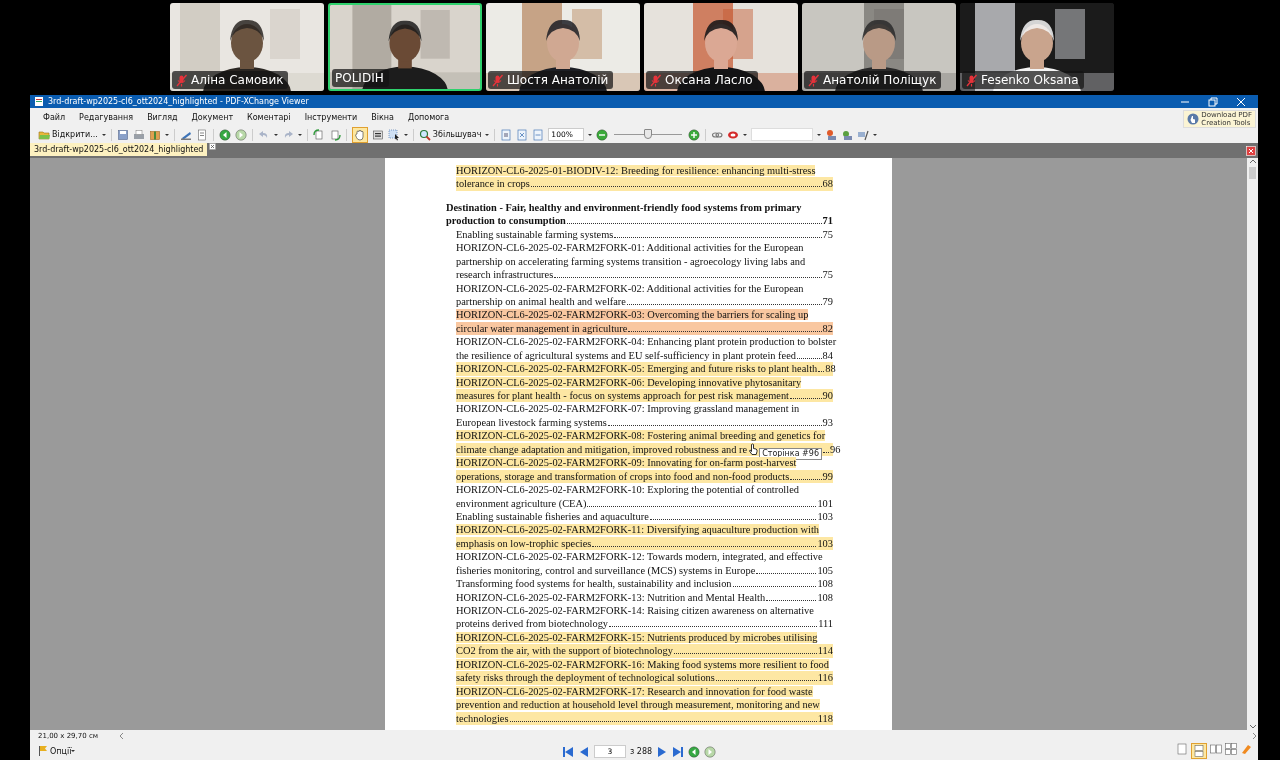 The height and width of the screenshot is (760, 1280). What do you see at coordinates (642, 664) in the screenshot?
I see `toc-entry-text: HORIZON-CL6-2025-02-FARM2FORK-16: Making food systems more resilient to food` at bounding box center [642, 664].